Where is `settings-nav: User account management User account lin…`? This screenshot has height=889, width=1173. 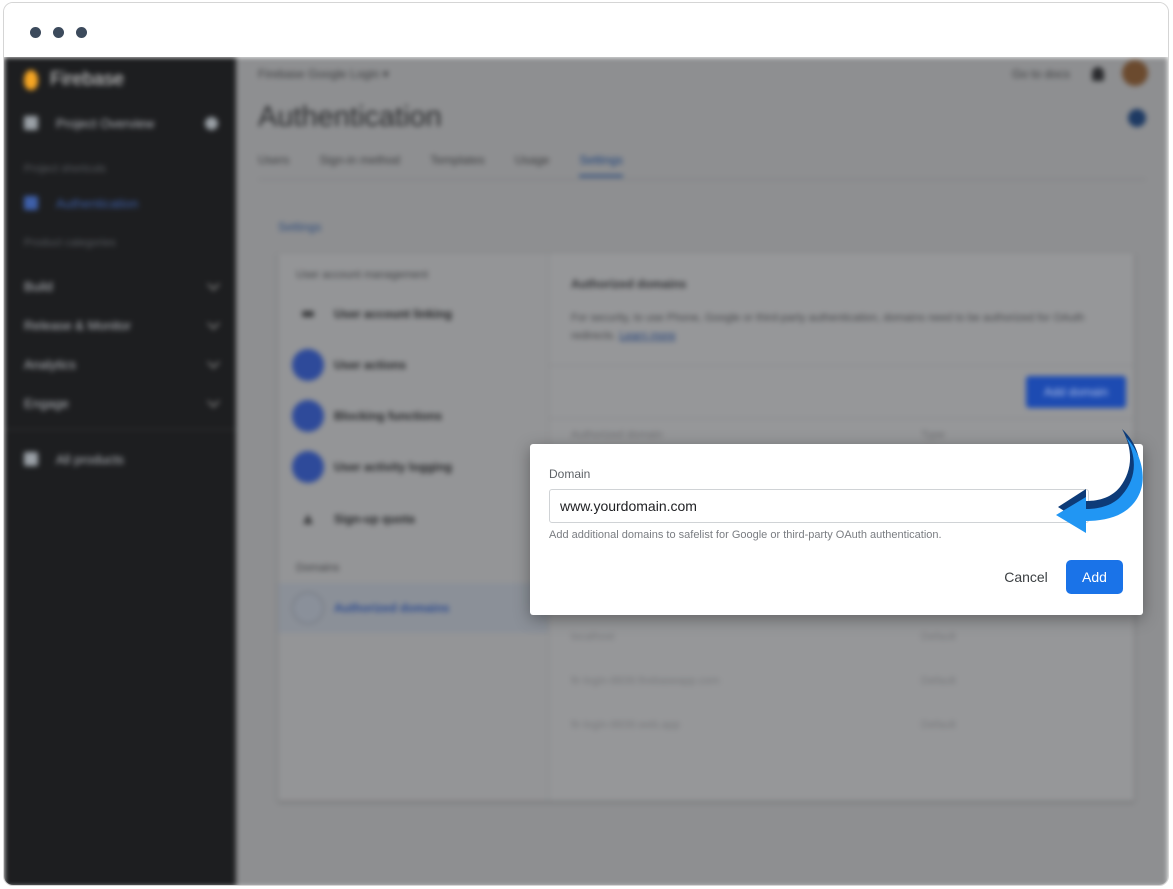
settings-nav: User account management User account lin… is located at coordinates (413, 527).